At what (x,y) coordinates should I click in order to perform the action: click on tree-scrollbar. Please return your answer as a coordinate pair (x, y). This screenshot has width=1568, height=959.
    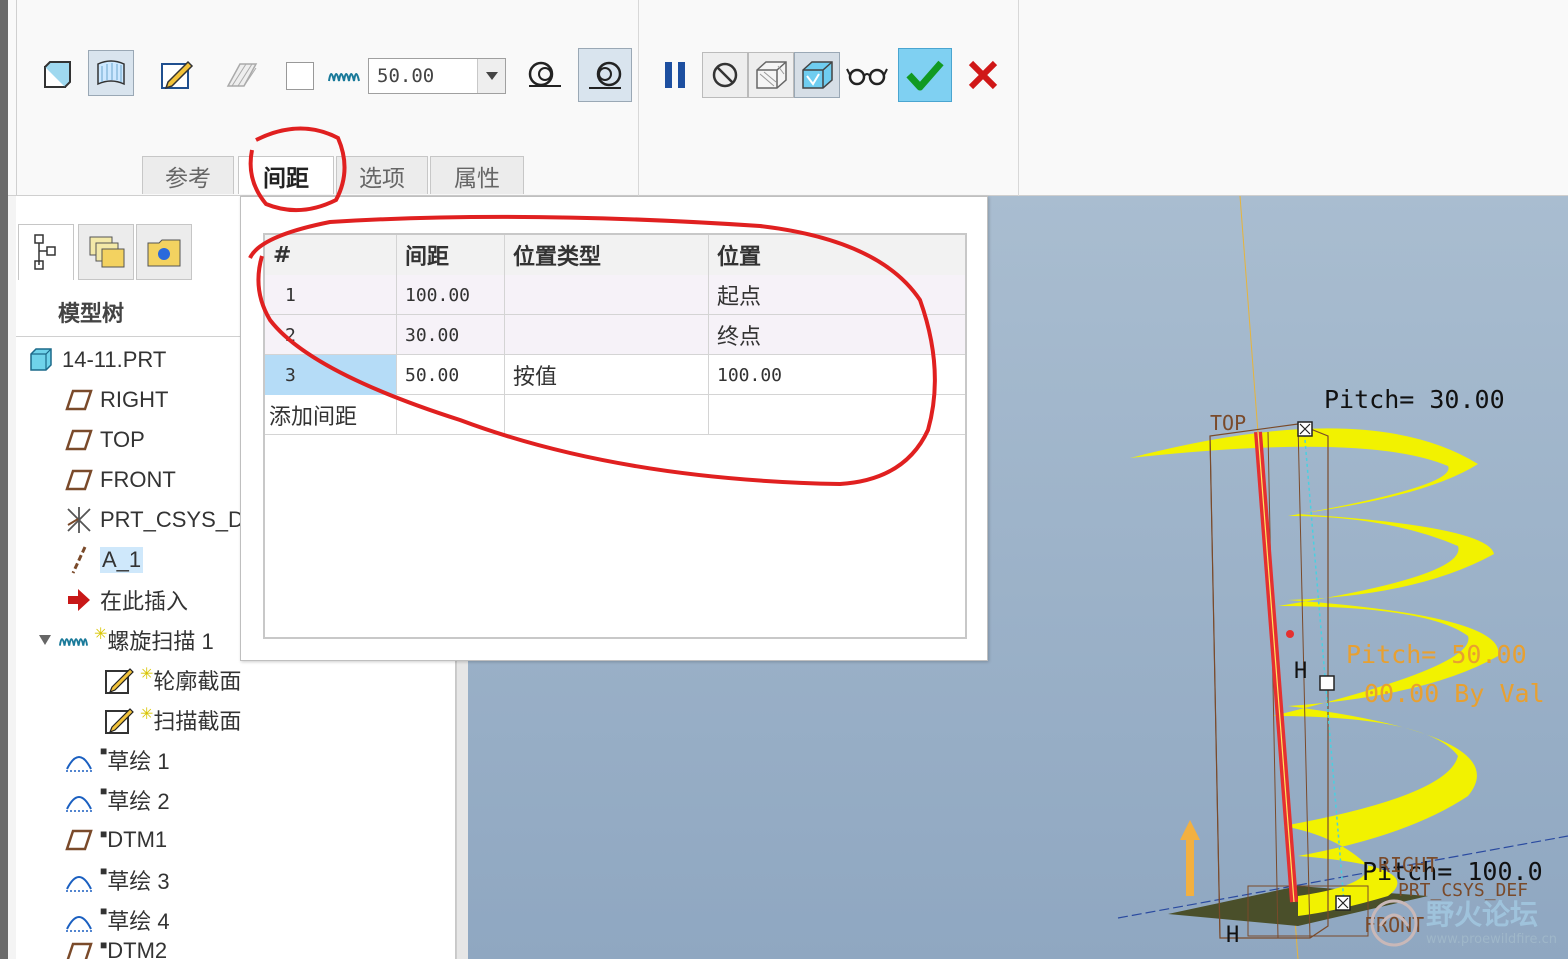
    Looking at the image, I should click on (462, 799).